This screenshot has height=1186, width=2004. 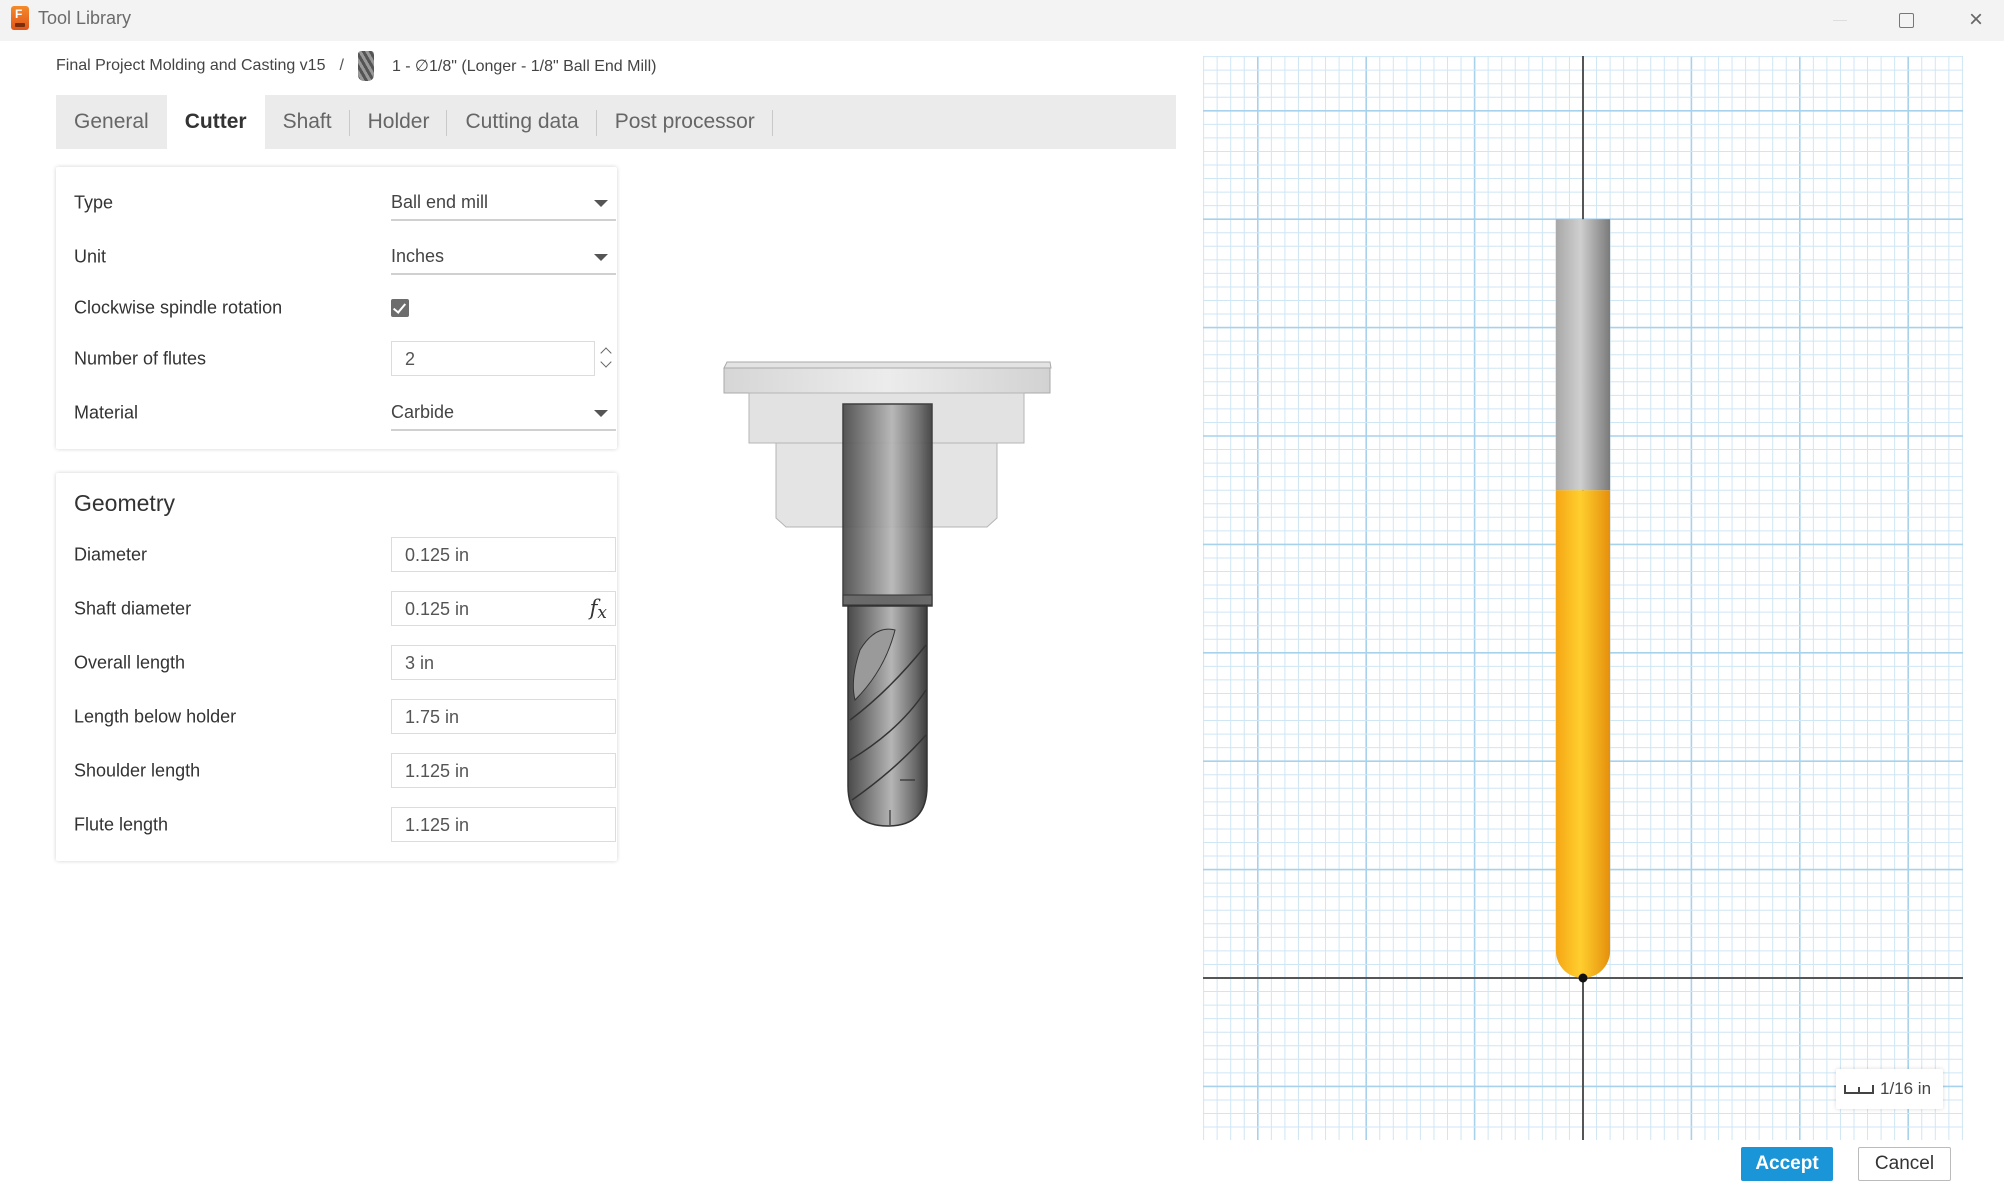 I want to click on length-below-holder-label: Length below holder, so click(x=155, y=716).